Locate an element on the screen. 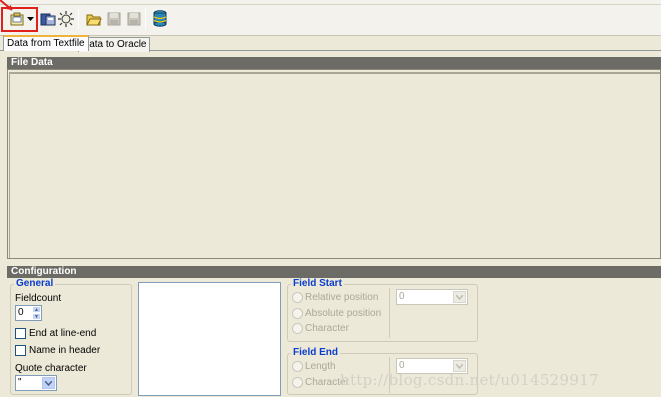  quote-character-value: " is located at coordinates (20, 382).